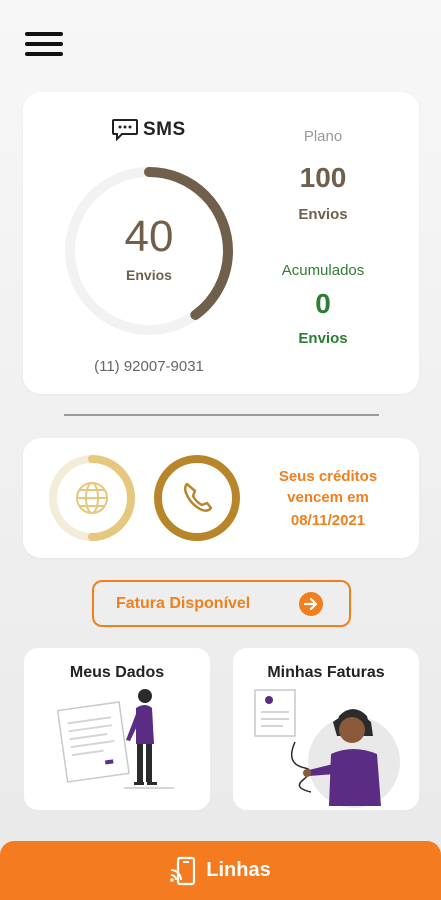 This screenshot has width=441, height=900. What do you see at coordinates (323, 177) in the screenshot?
I see `plano-value: 100` at bounding box center [323, 177].